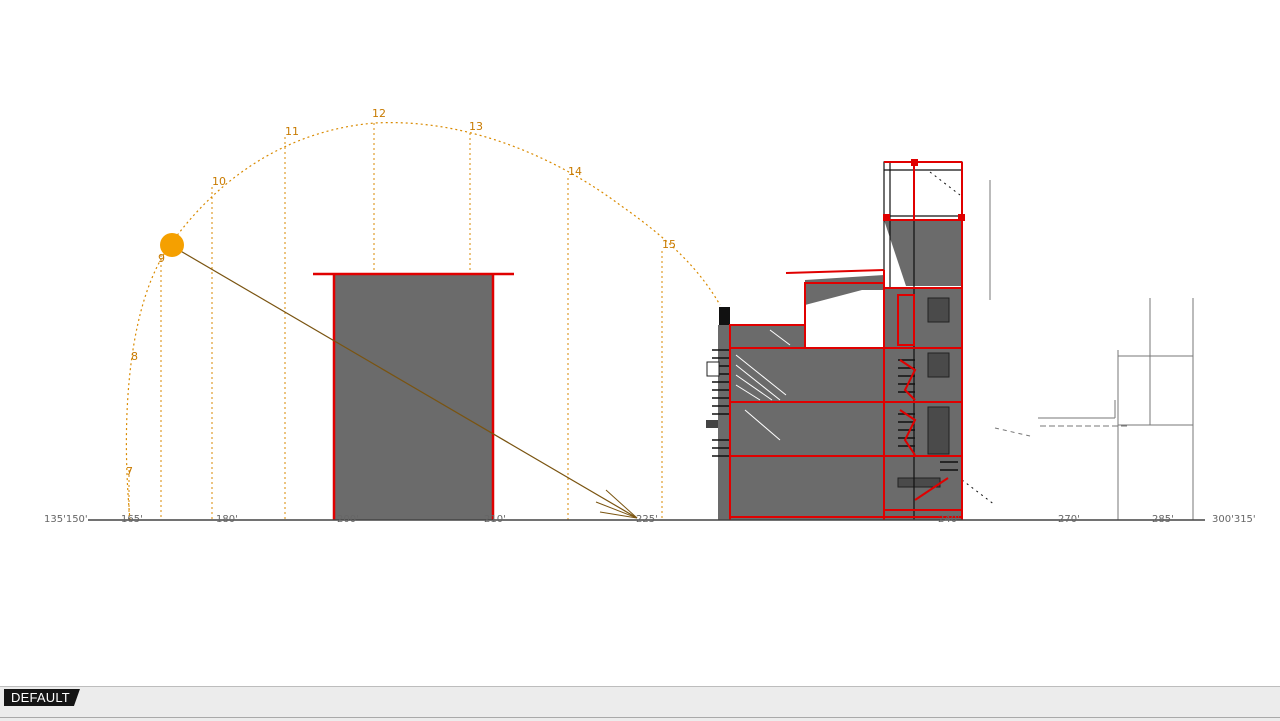 The width and height of the screenshot is (1280, 721). What do you see at coordinates (647, 519) in the screenshot?
I see `azimuth-label: 225'` at bounding box center [647, 519].